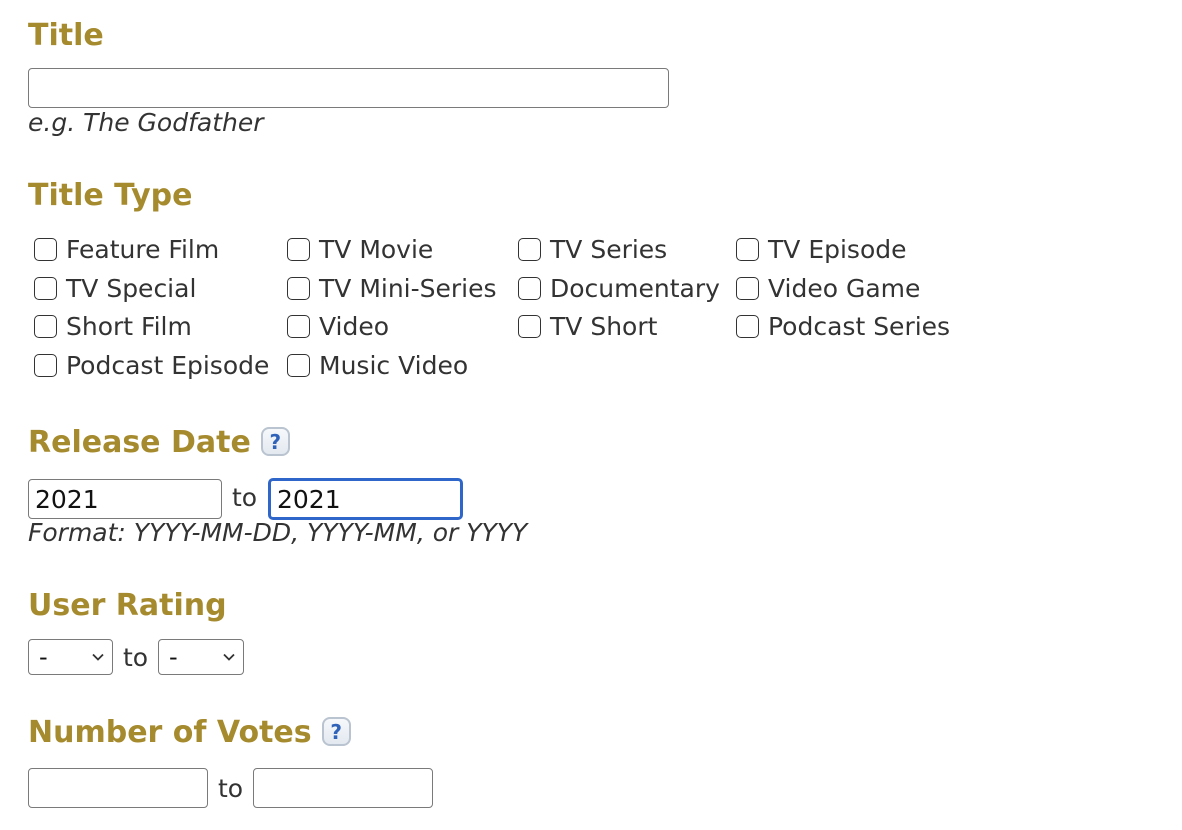 The width and height of the screenshot is (1182, 830). What do you see at coordinates (376, 249) in the screenshot?
I see `checkbox-label: TV Movie` at bounding box center [376, 249].